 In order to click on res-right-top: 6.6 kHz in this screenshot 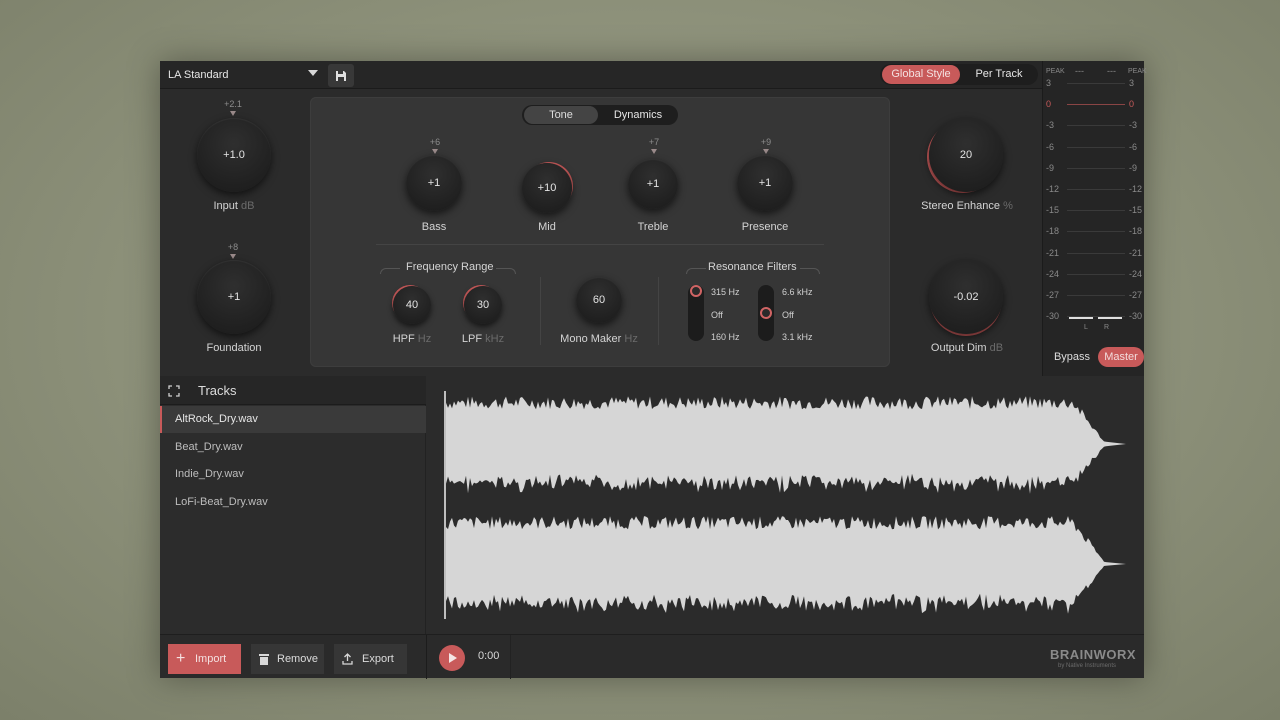, I will do `click(797, 292)`.